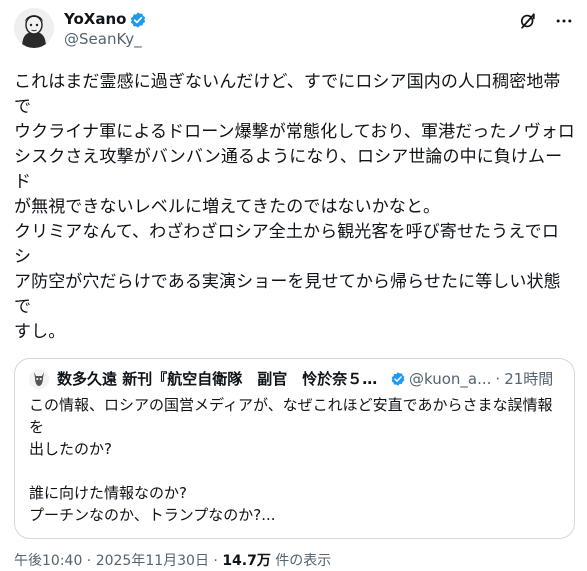  I want to click on views-count: 14.7万, so click(246, 561).